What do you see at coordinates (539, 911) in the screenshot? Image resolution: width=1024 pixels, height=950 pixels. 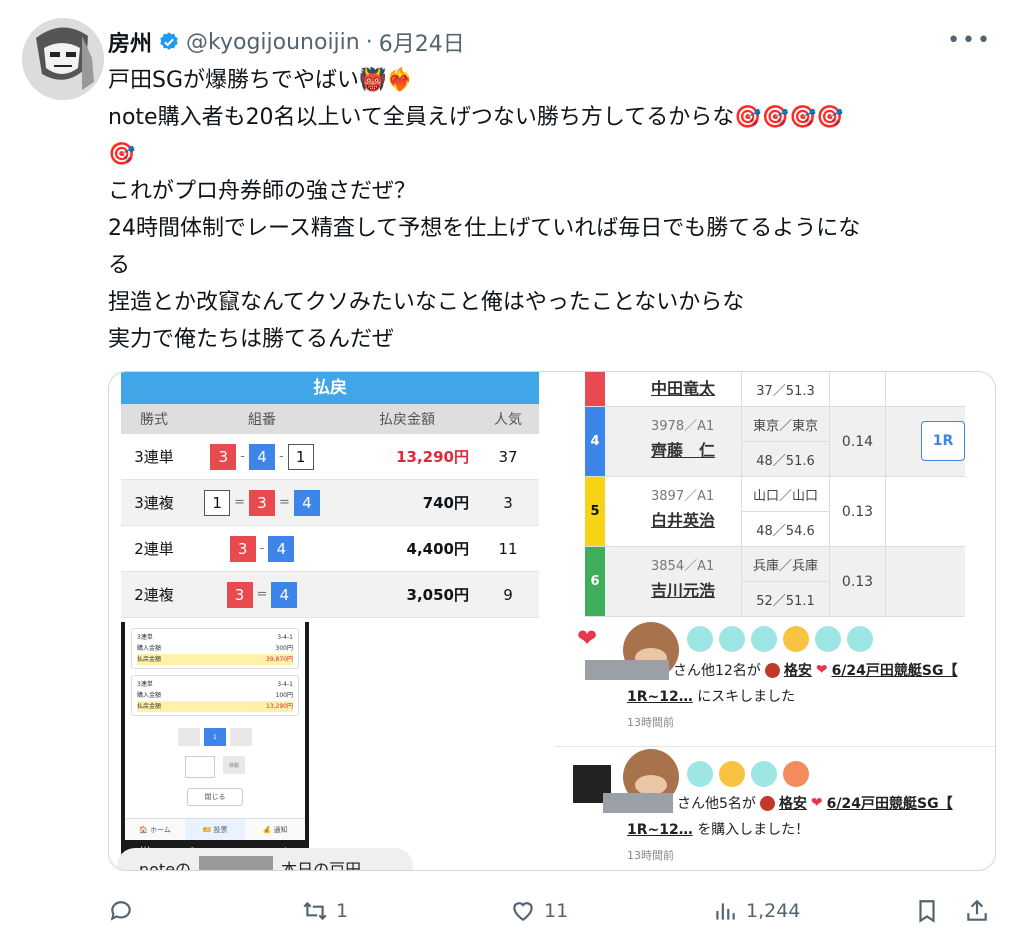 I see `like-button: 11` at bounding box center [539, 911].